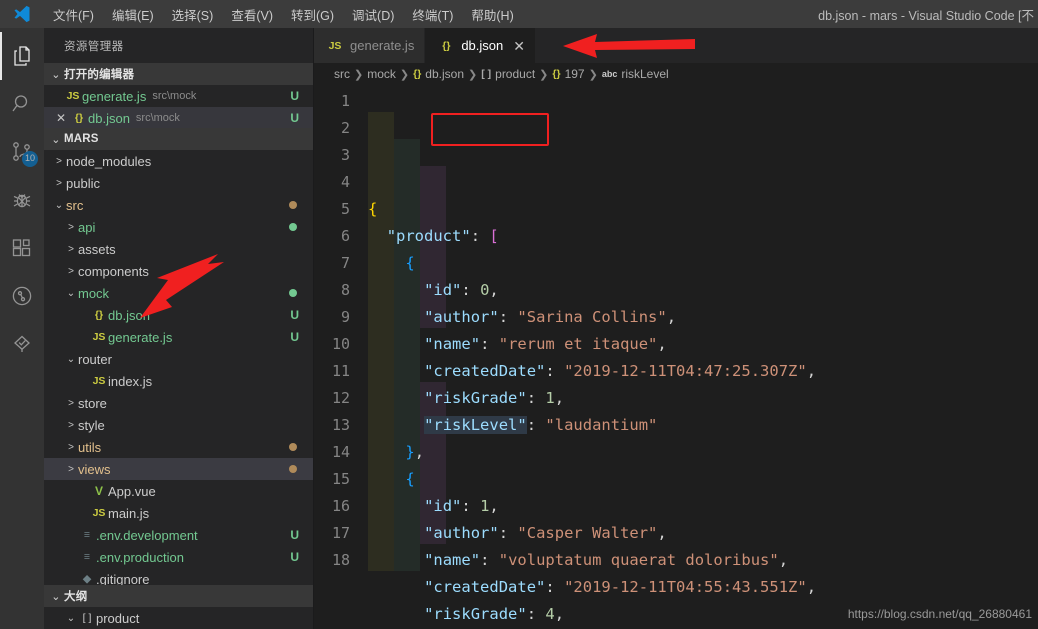 The height and width of the screenshot is (629, 1038). What do you see at coordinates (508, 74) in the screenshot?
I see `breadcrumb-item-product: [ ] product` at bounding box center [508, 74].